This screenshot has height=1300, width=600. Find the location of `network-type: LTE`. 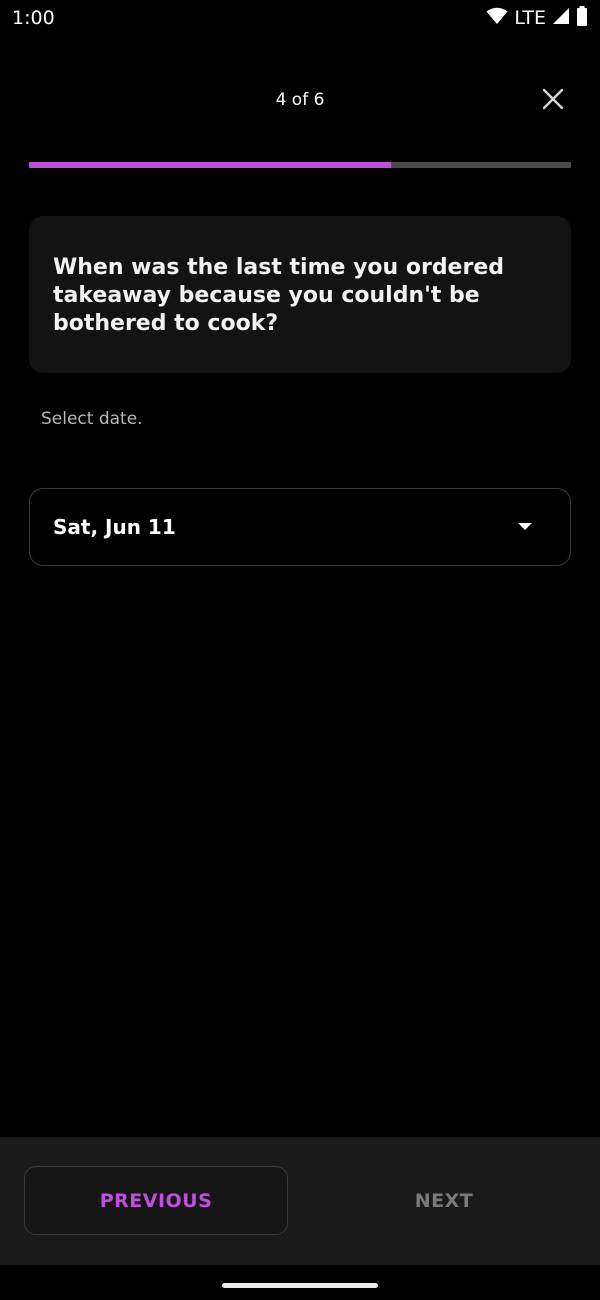

network-type: LTE is located at coordinates (530, 18).